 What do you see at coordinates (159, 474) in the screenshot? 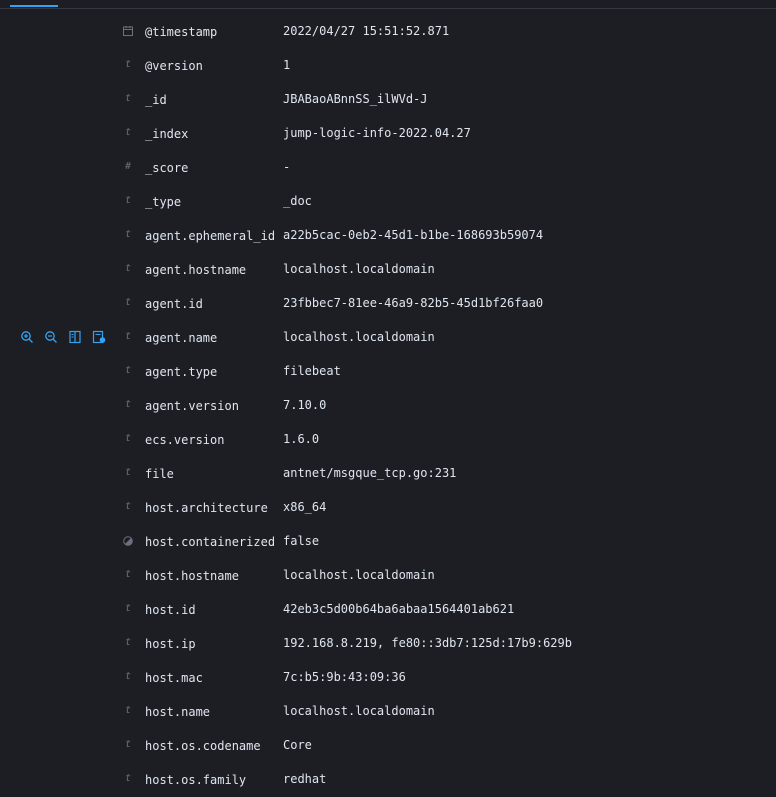
I see `field-name: file` at bounding box center [159, 474].